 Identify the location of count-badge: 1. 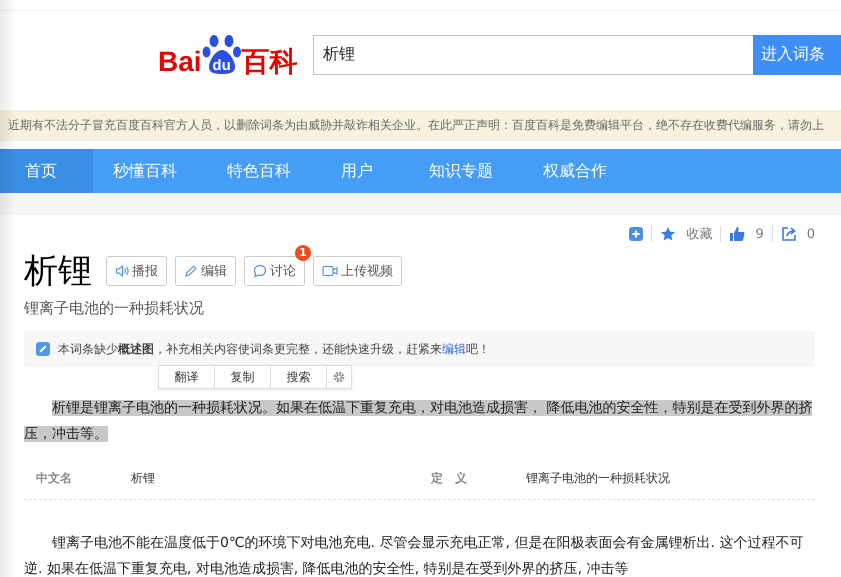
(303, 253).